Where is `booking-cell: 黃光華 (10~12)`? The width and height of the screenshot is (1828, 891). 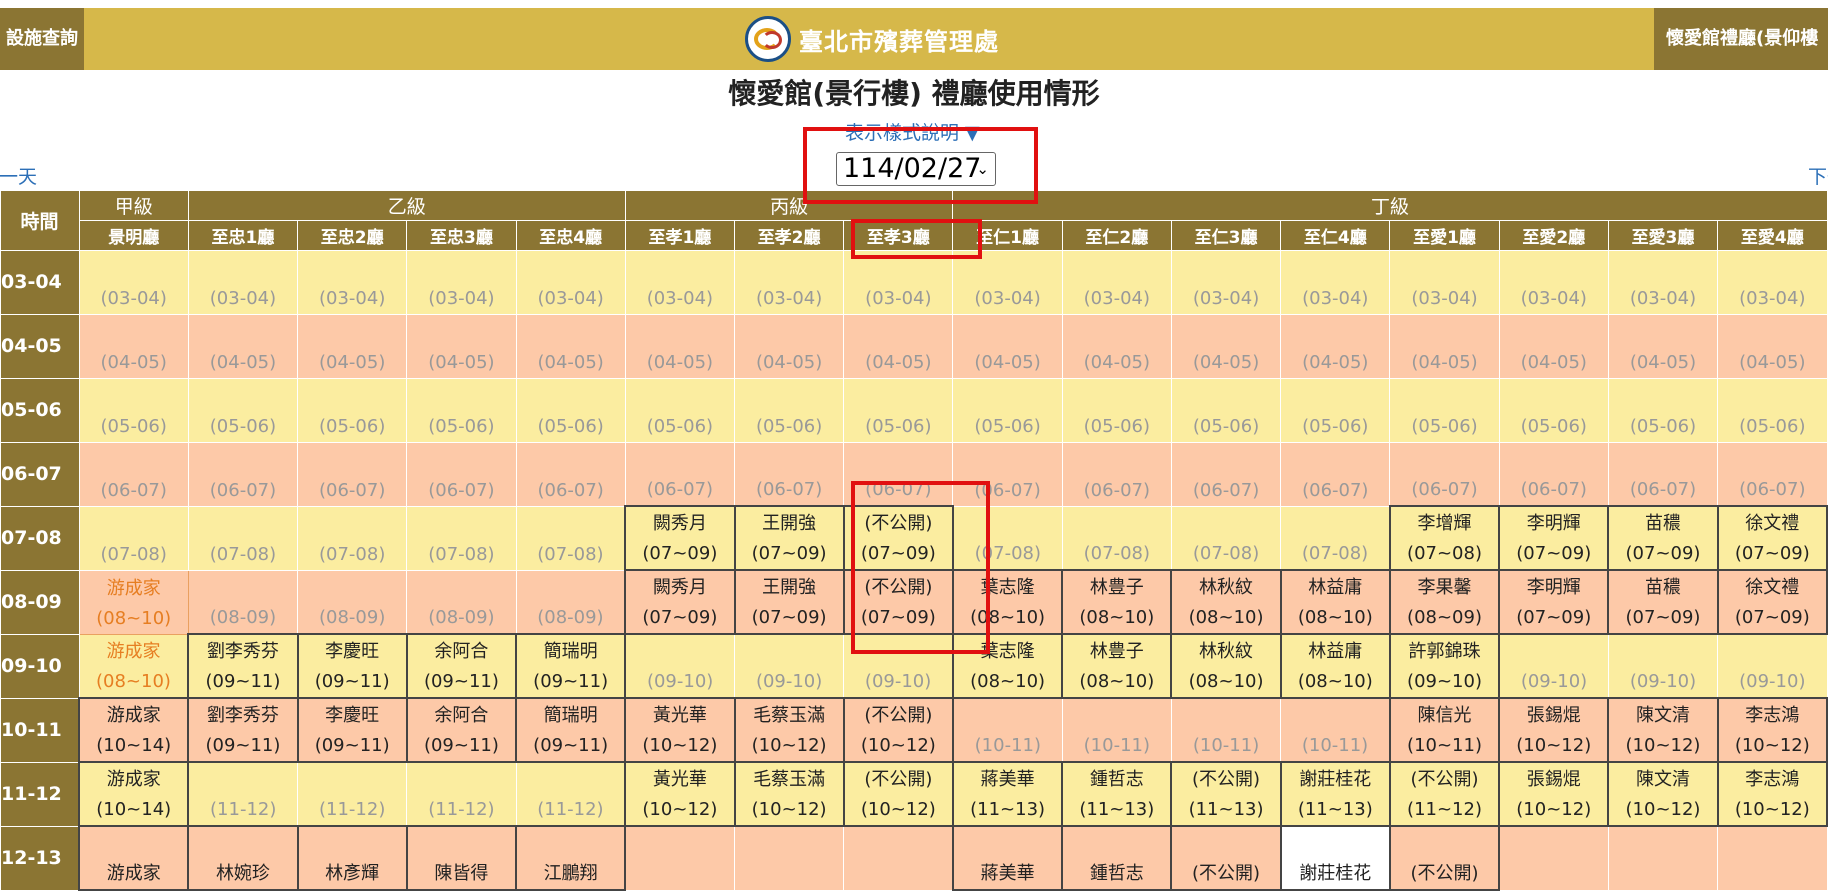
booking-cell: 黃光華 (10~12) is located at coordinates (680, 794).